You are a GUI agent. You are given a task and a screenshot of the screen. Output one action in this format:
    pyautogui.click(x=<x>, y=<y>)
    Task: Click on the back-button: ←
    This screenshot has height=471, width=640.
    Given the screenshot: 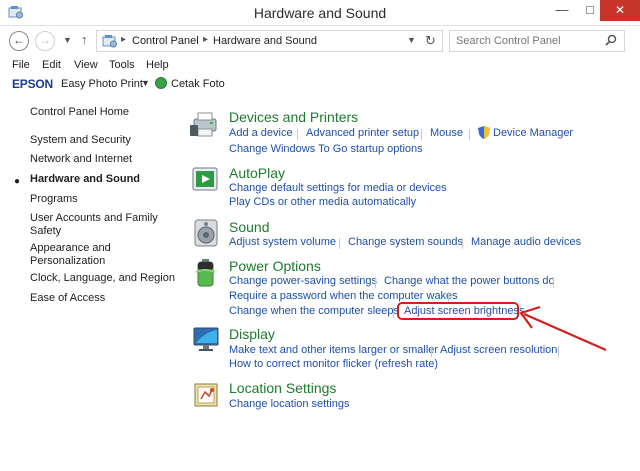 What is the action you would take?
    pyautogui.click(x=19, y=41)
    